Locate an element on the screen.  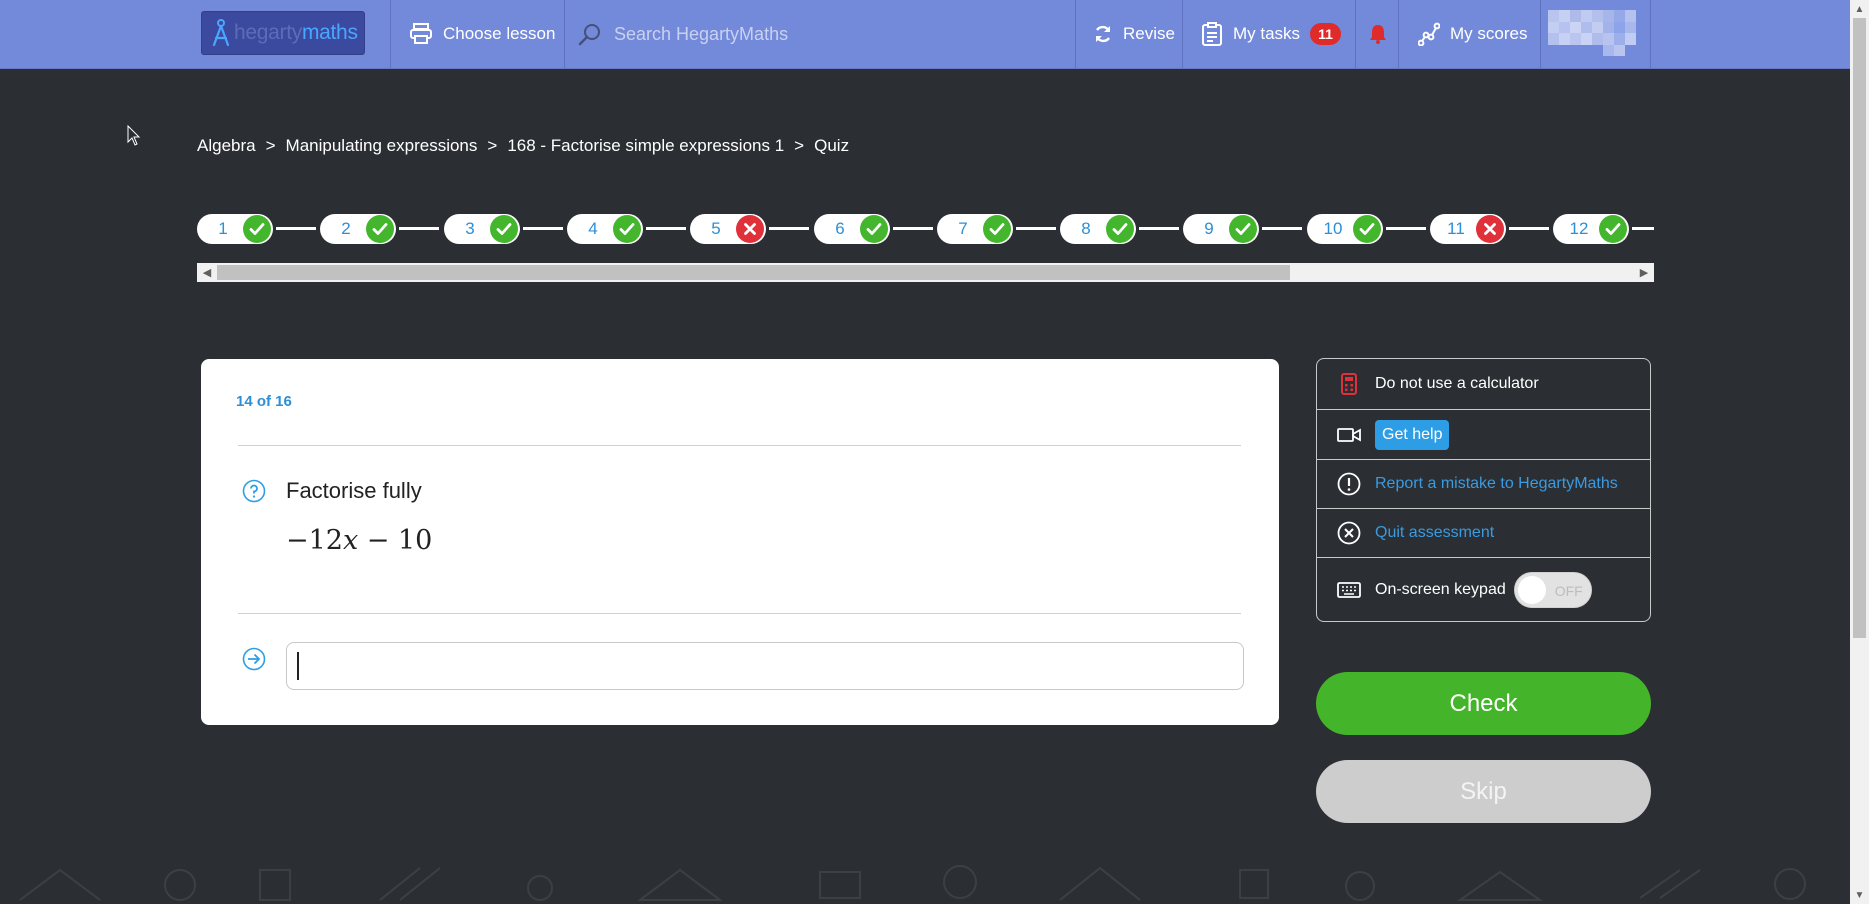
calculator-notice: Do not use a calculator is located at coordinates (1483, 384).